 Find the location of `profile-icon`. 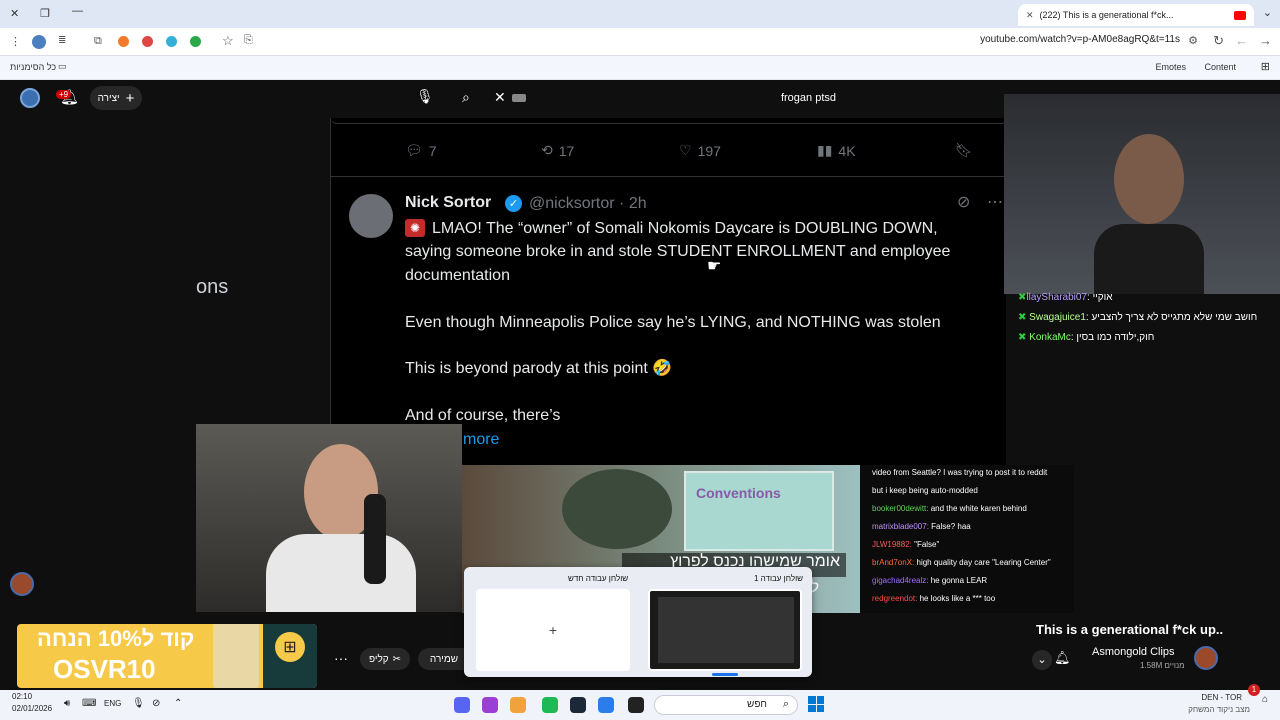

profile-icon is located at coordinates (39, 42).